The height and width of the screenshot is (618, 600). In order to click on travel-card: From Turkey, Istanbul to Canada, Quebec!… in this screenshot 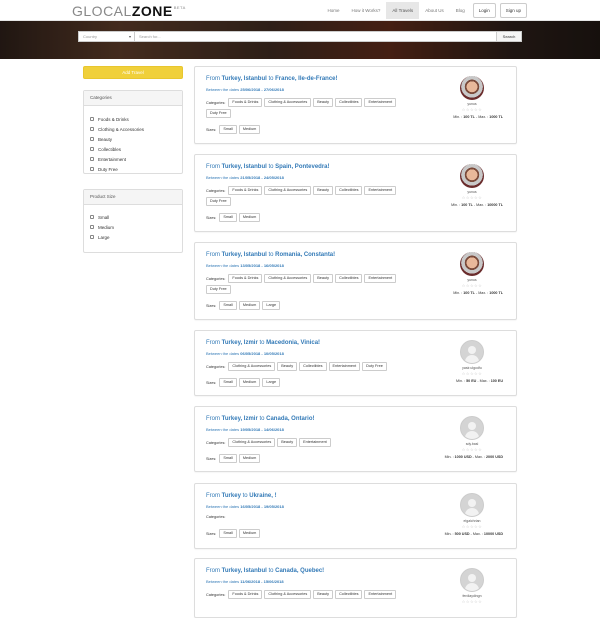, I will do `click(355, 588)`.